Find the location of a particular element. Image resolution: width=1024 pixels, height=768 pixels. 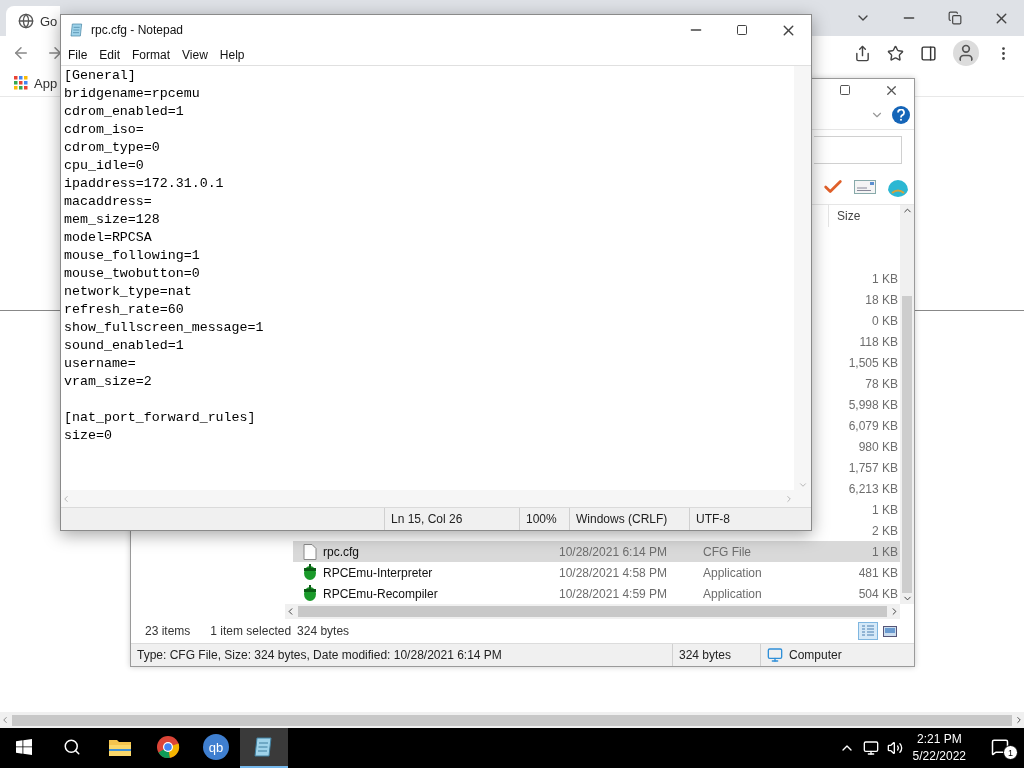

encoding: UTF-8 is located at coordinates (713, 519).